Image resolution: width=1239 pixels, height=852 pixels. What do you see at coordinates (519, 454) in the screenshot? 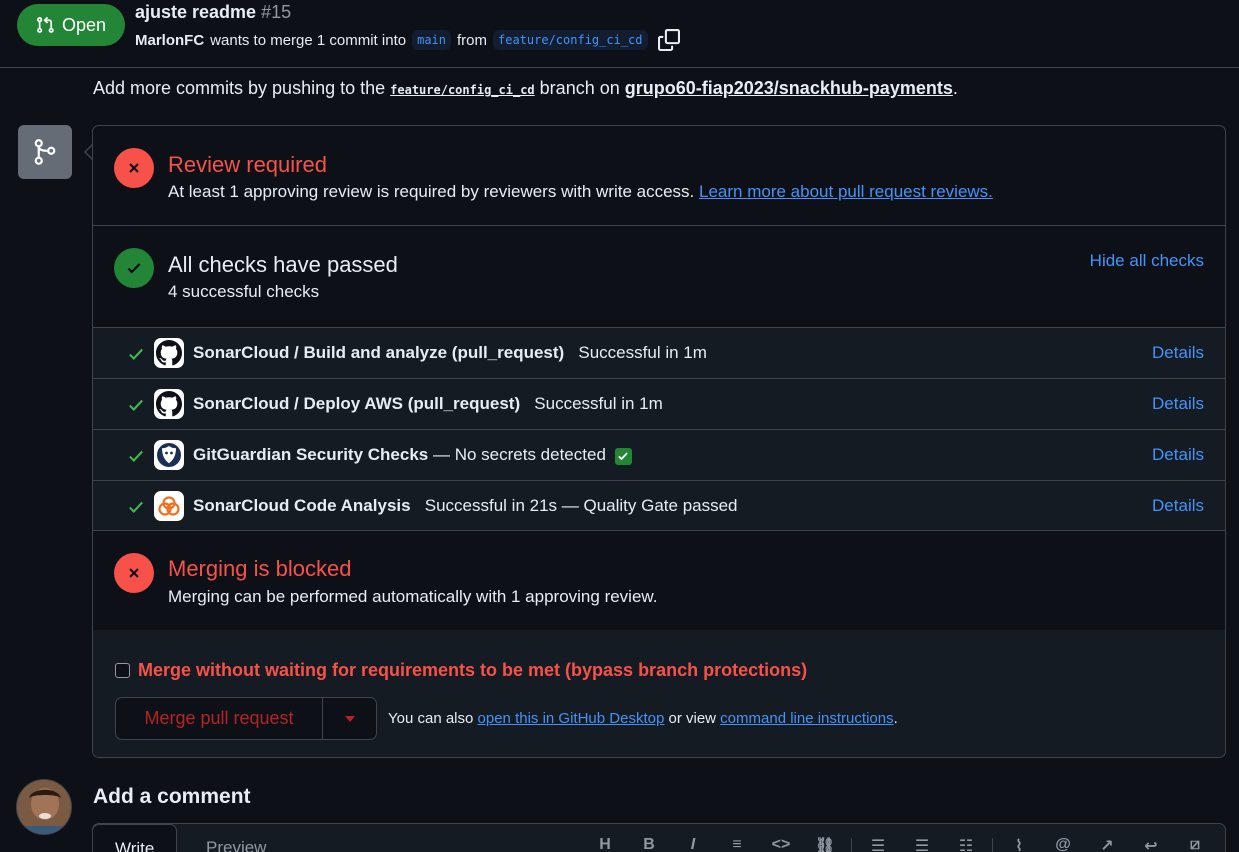
I see `check-status: — No secrets detected` at bounding box center [519, 454].